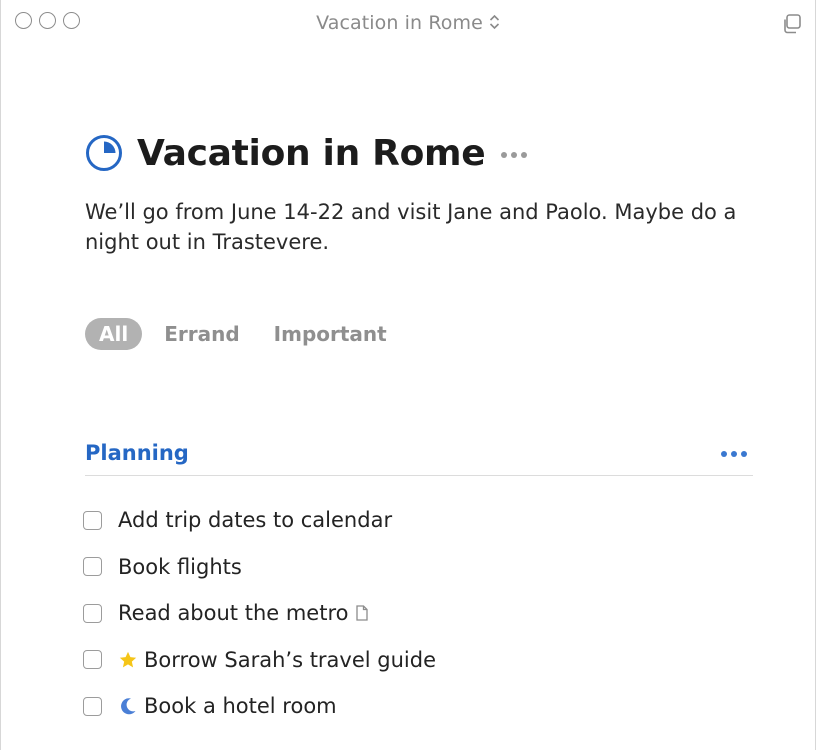 Image resolution: width=816 pixels, height=750 pixels. Describe the element at coordinates (128, 660) in the screenshot. I see `star-icon` at that location.